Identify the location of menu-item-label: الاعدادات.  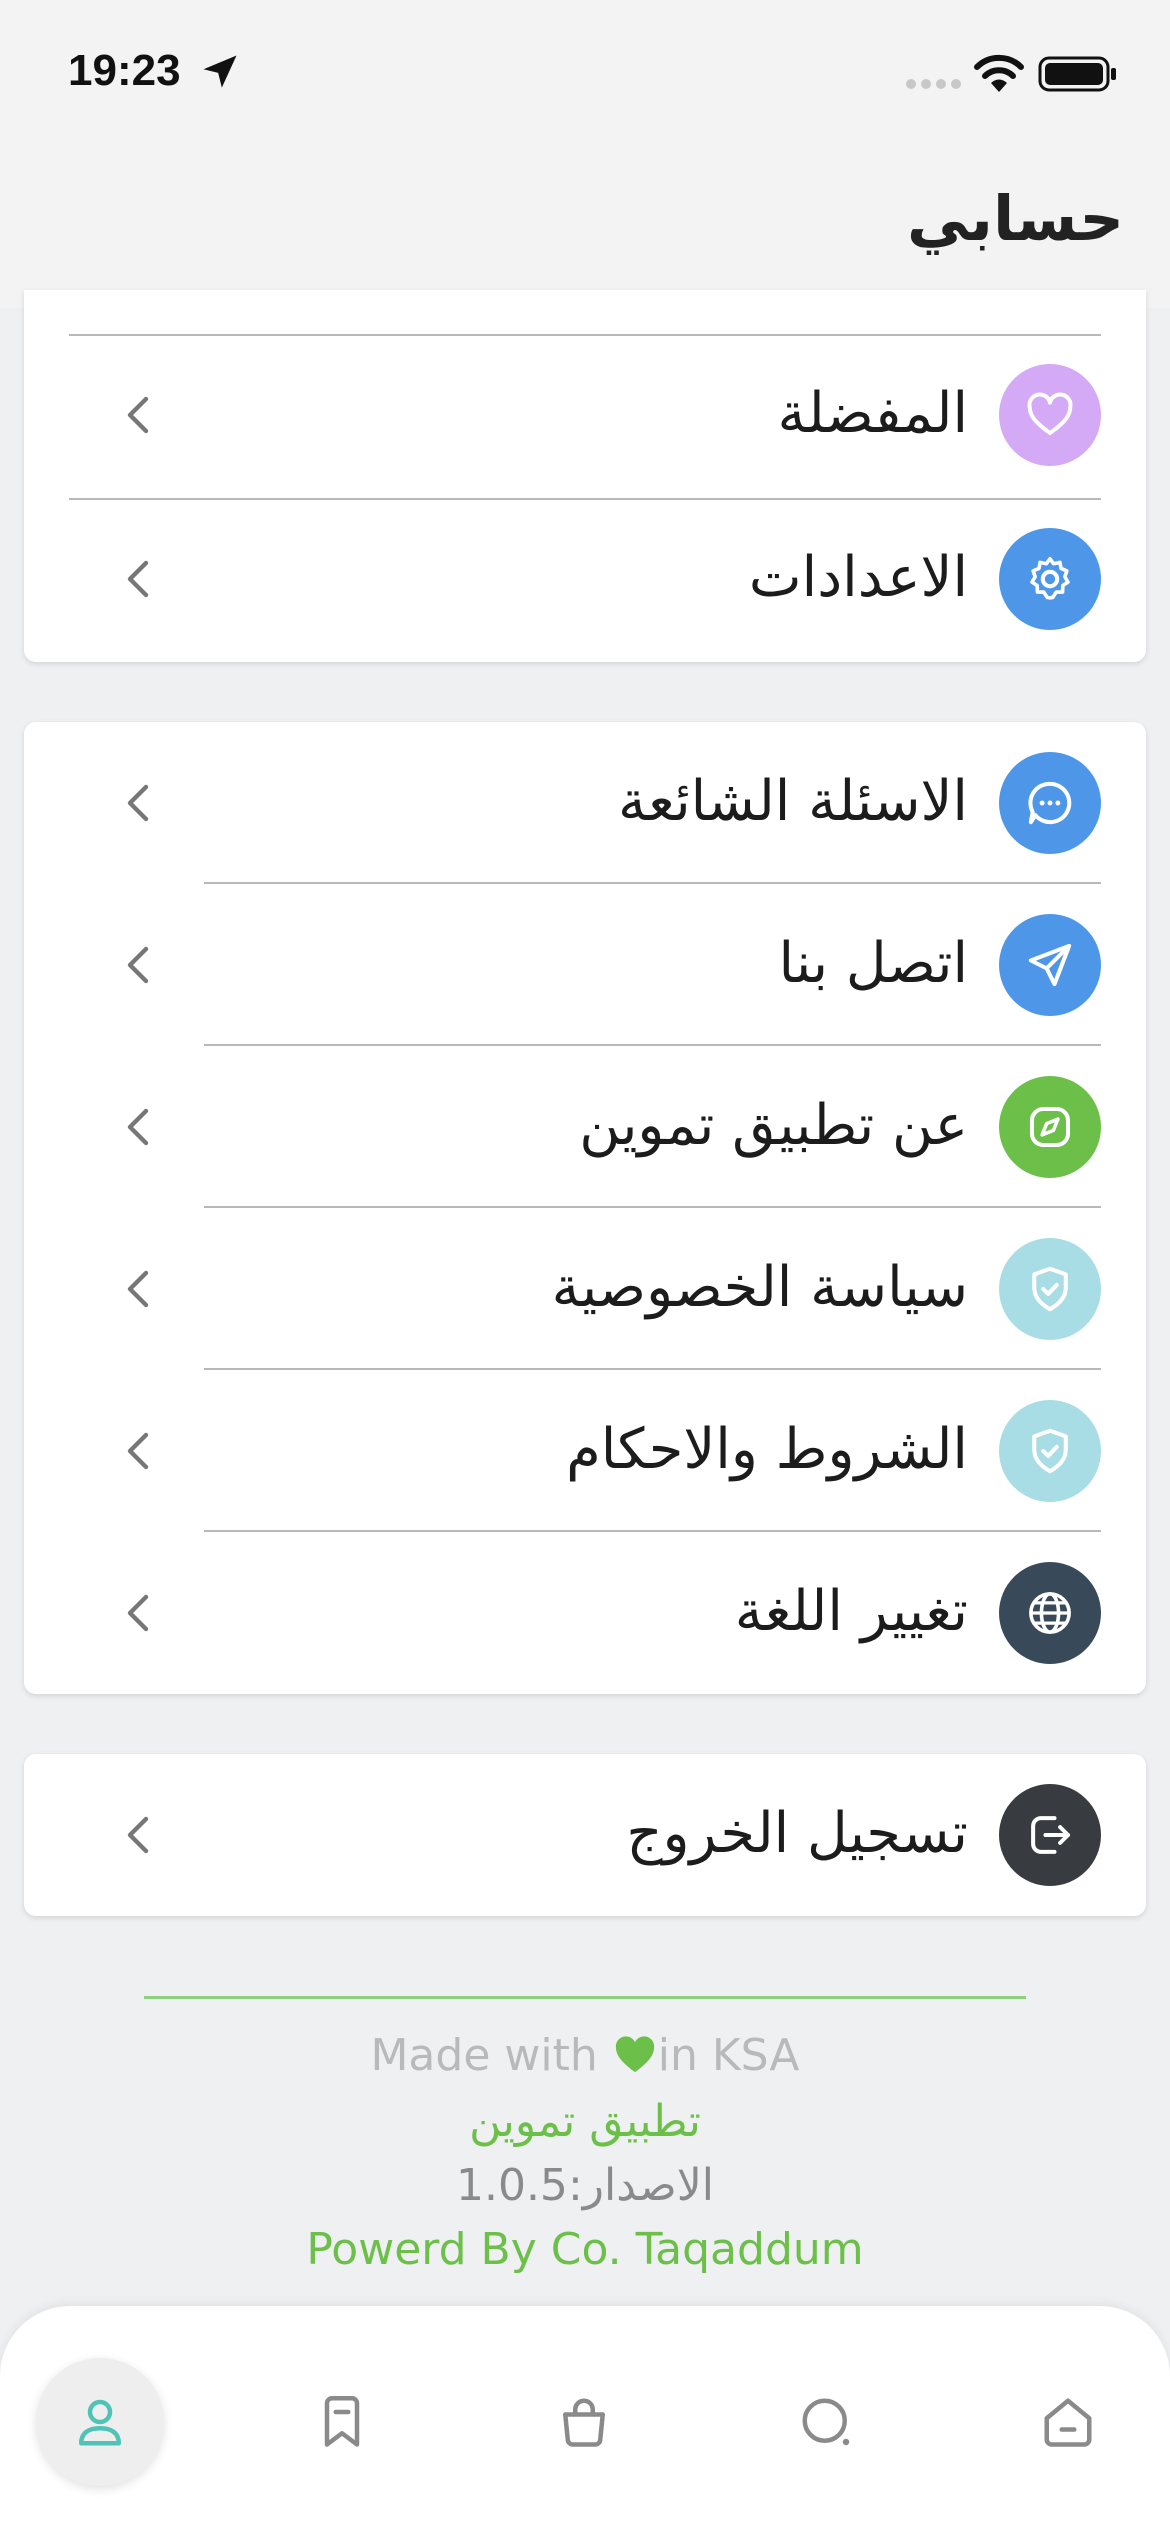
(858, 577).